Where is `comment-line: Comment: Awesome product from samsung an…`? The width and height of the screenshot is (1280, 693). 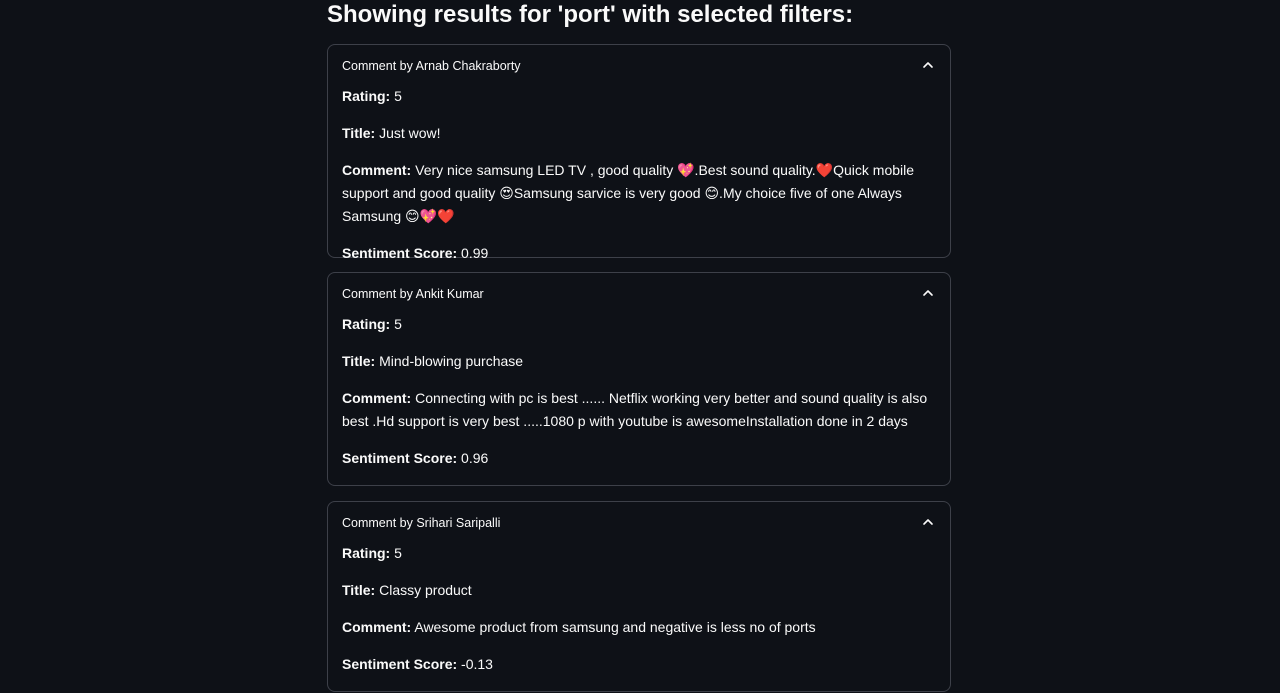
comment-line: Comment: Awesome product from samsung an… is located at coordinates (639, 627).